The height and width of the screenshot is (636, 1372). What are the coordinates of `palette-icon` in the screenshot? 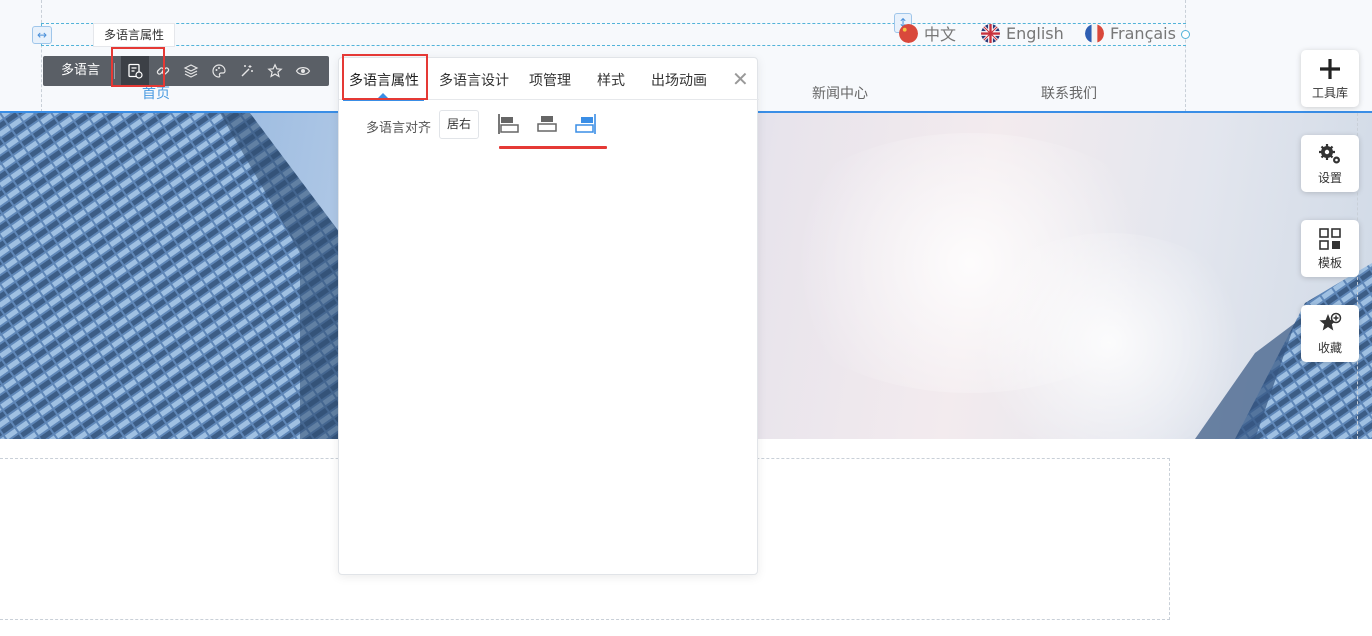 It's located at (219, 71).